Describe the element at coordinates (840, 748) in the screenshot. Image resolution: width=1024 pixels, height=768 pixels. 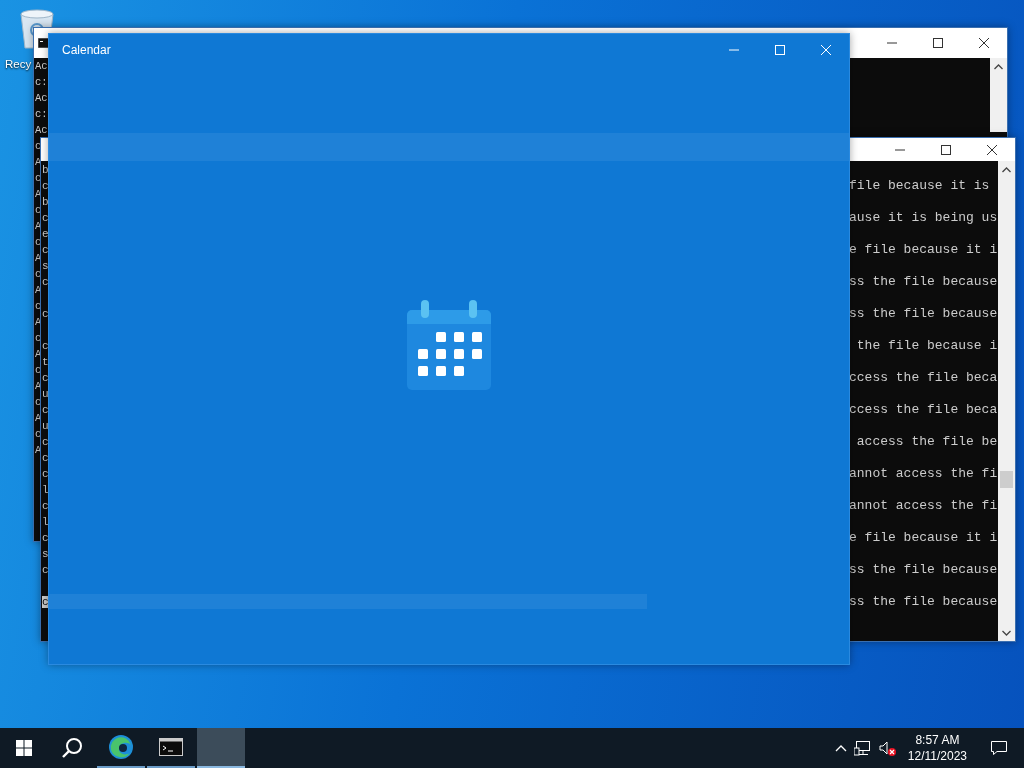
I see `chevron-up-icon` at that location.